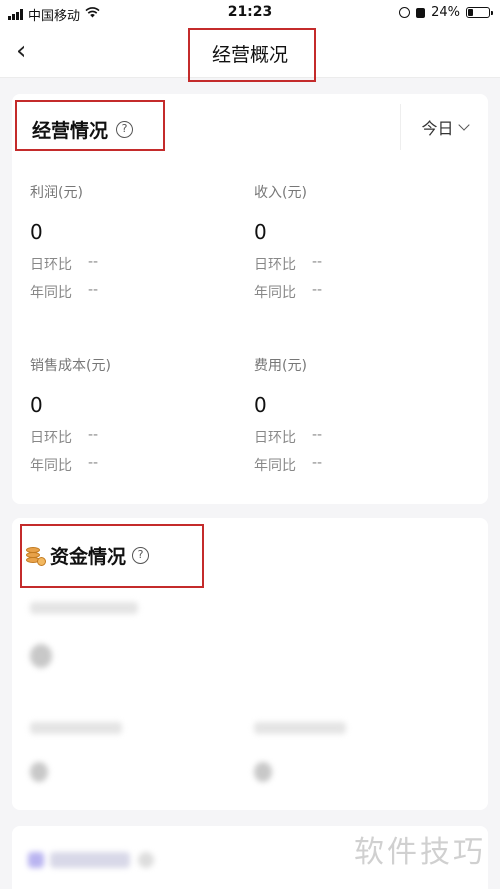 The height and width of the screenshot is (889, 500). What do you see at coordinates (140, 415) in the screenshot?
I see `metric-cost: 销售成本(元) 0 日环比 -- 年同比 --` at bounding box center [140, 415].